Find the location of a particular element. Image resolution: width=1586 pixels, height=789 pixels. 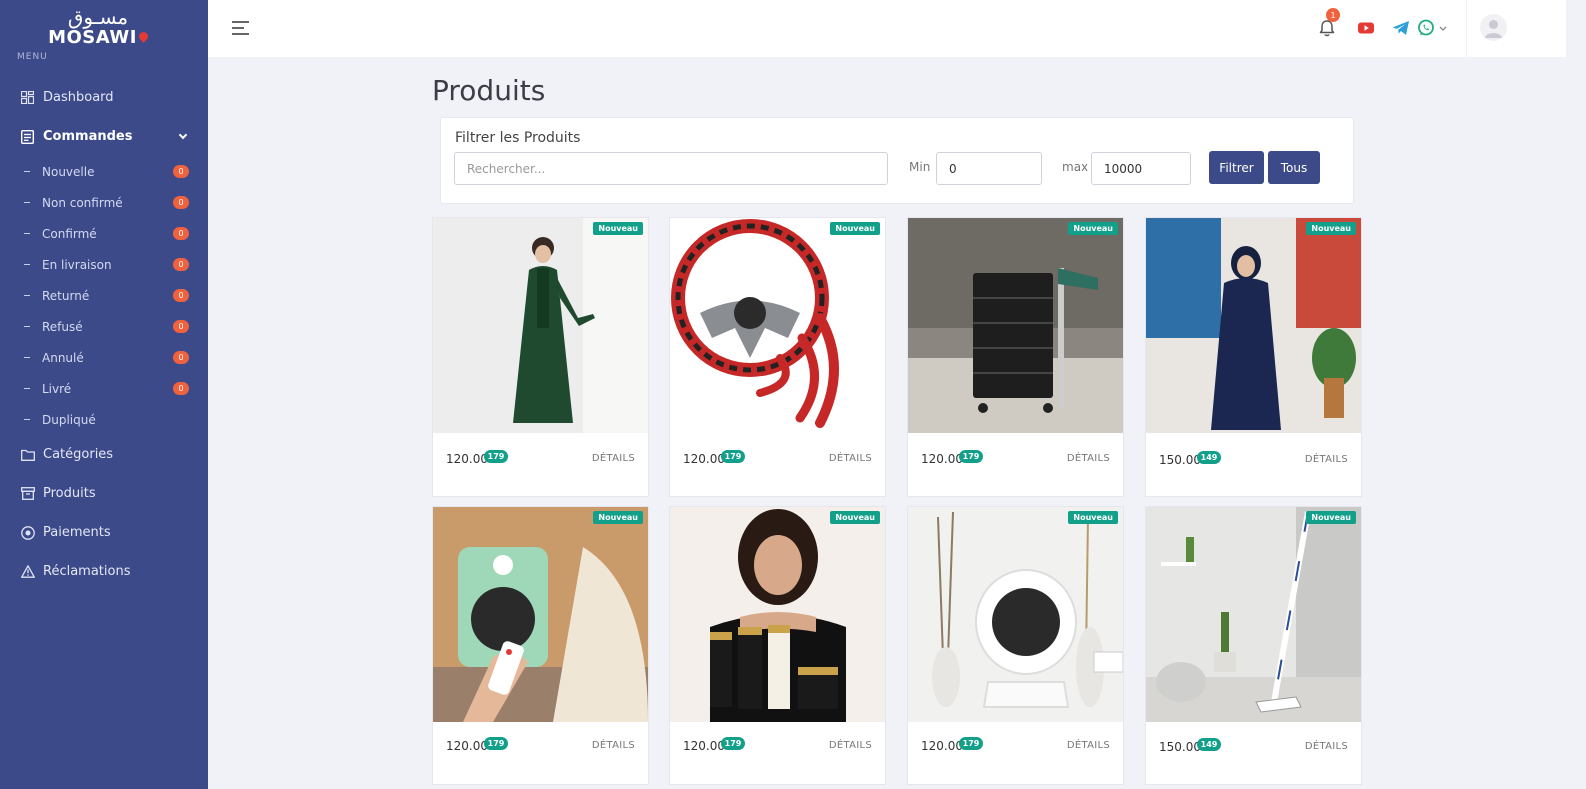

filter-title: Filtrer les Produits is located at coordinates (518, 138).